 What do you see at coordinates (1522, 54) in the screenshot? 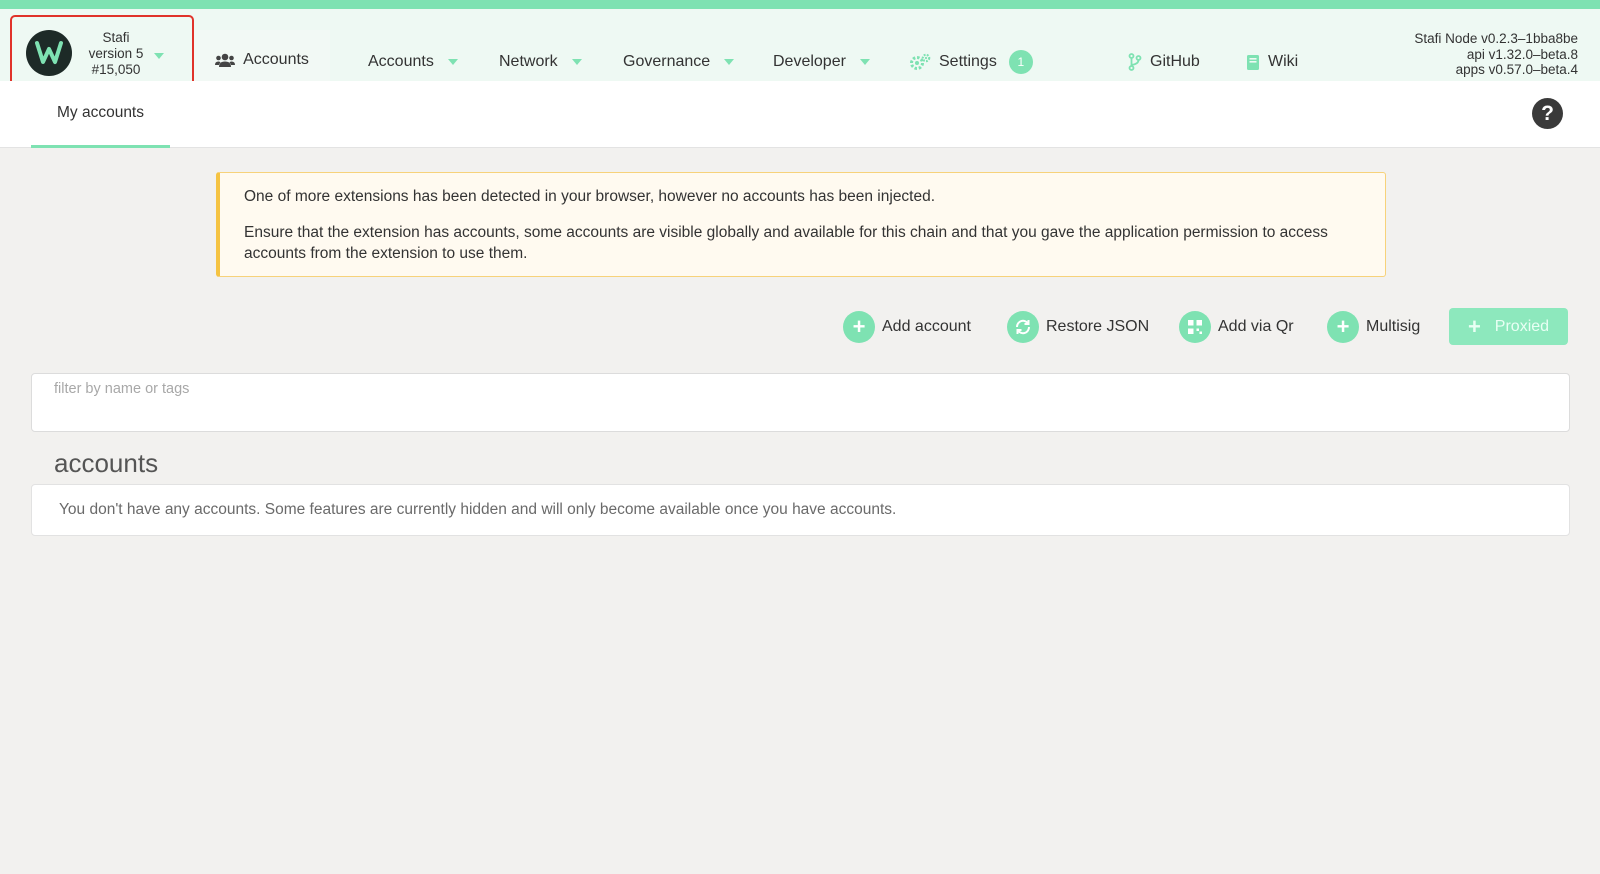
I see `api-version: api v1.32.0–beta.8` at bounding box center [1522, 54].